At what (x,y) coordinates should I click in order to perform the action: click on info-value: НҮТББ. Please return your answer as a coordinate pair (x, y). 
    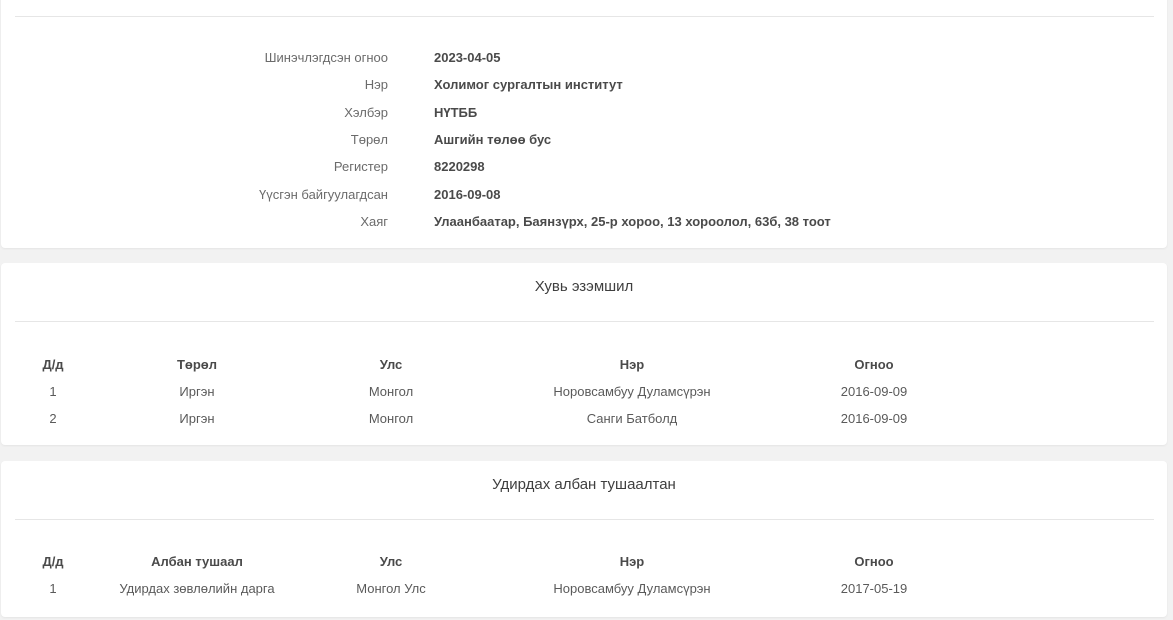
    Looking at the image, I should click on (456, 112).